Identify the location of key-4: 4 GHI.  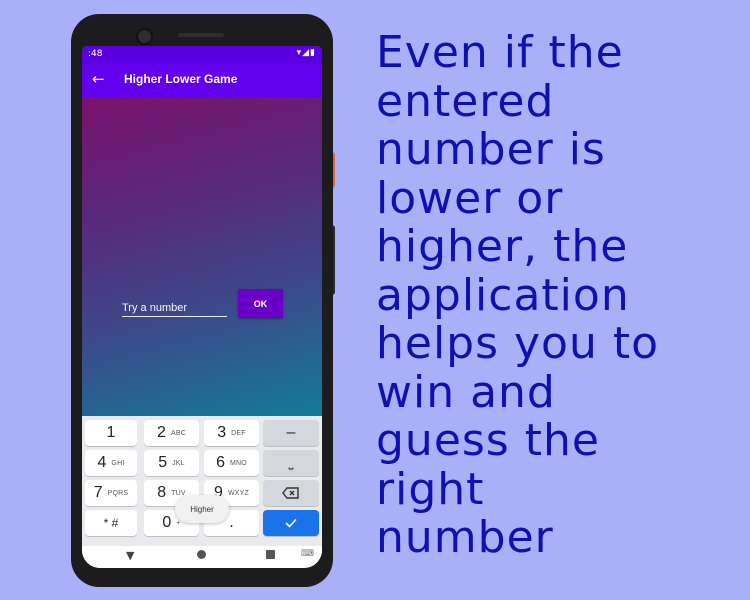
(111, 463).